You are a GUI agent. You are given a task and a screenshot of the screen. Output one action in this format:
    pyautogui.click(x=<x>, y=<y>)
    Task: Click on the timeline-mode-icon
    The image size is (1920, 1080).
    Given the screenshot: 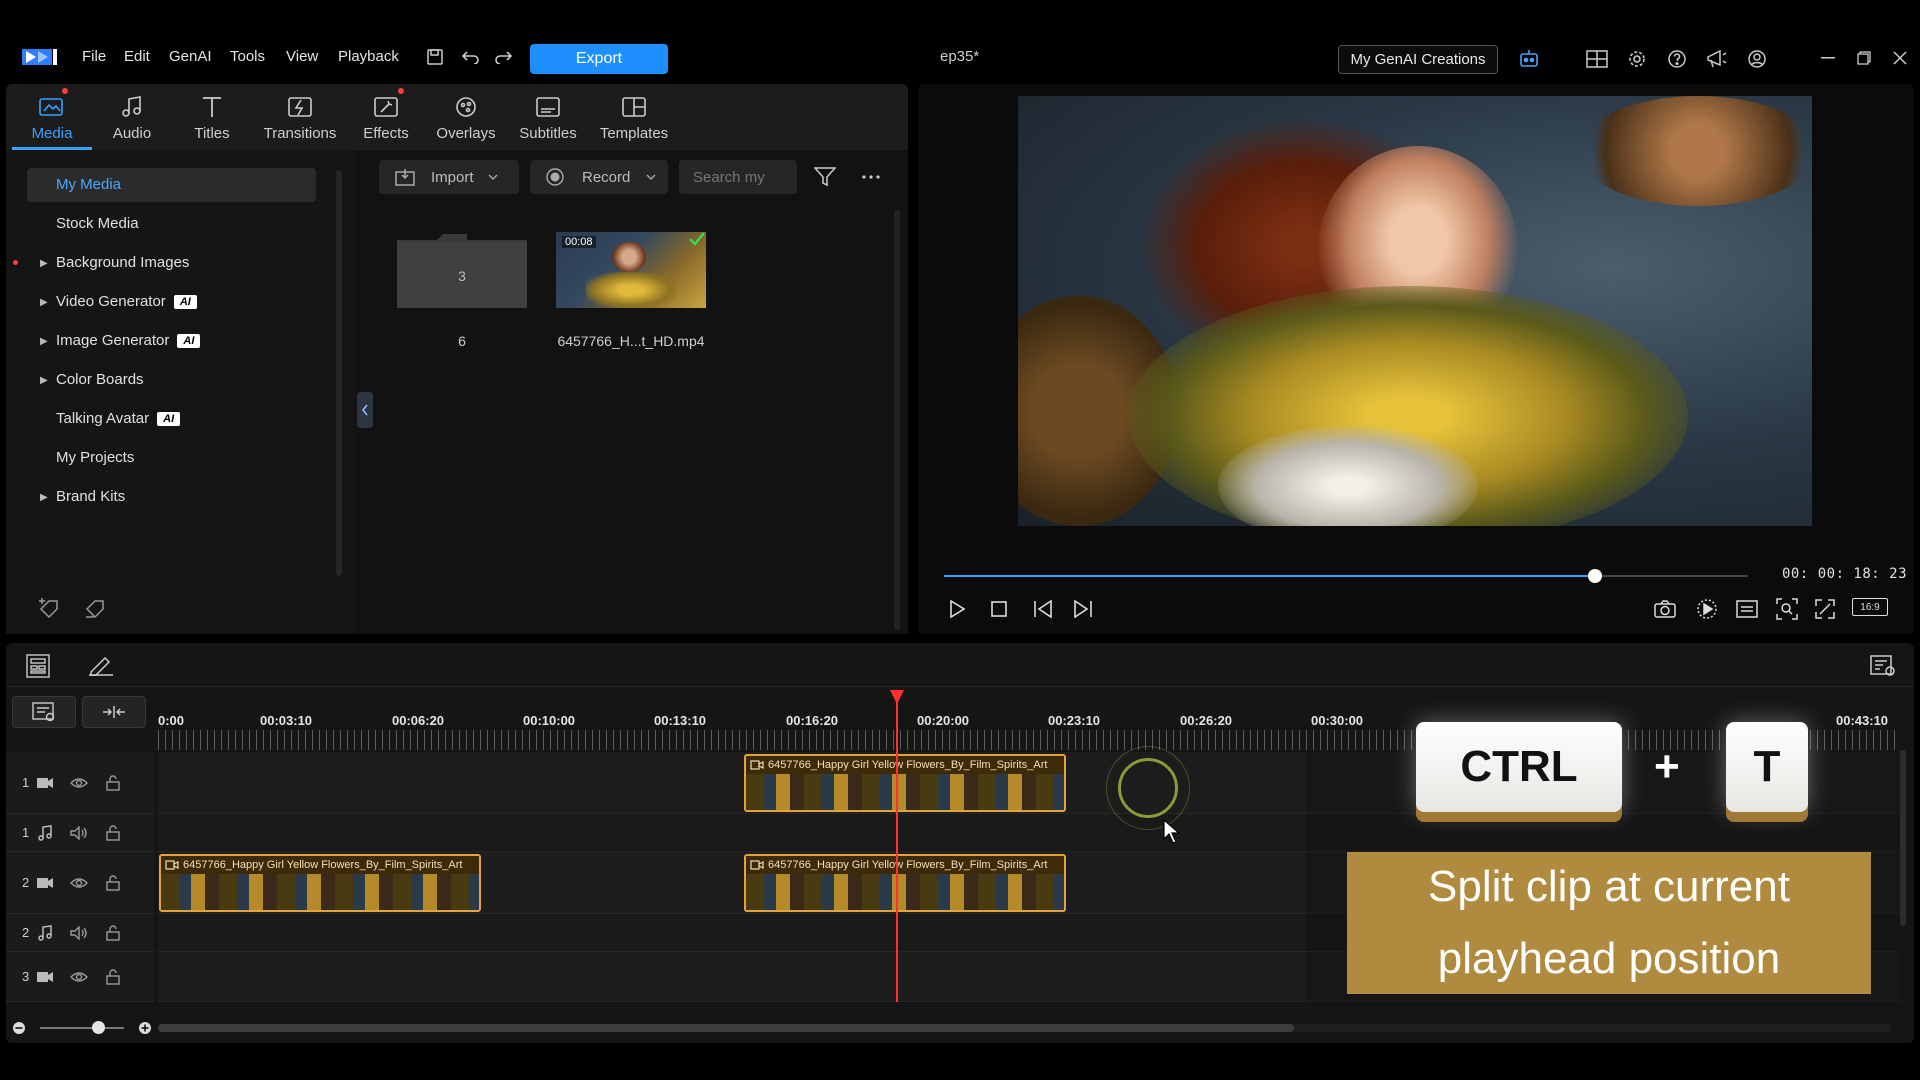 What is the action you would take?
    pyautogui.click(x=38, y=666)
    